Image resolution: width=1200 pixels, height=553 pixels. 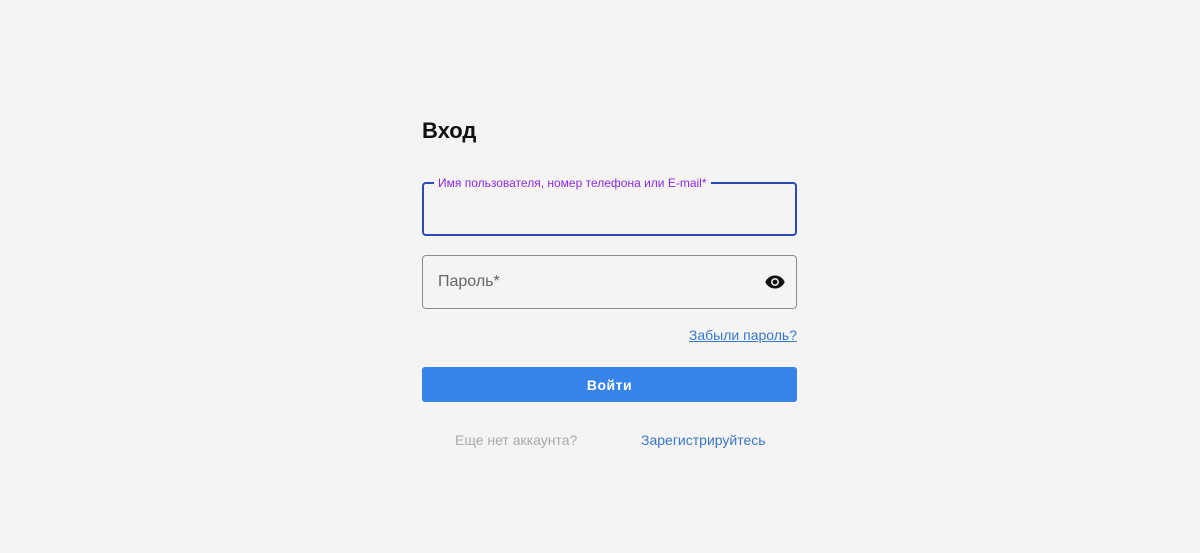 I want to click on login-button: Войти, so click(x=609, y=384).